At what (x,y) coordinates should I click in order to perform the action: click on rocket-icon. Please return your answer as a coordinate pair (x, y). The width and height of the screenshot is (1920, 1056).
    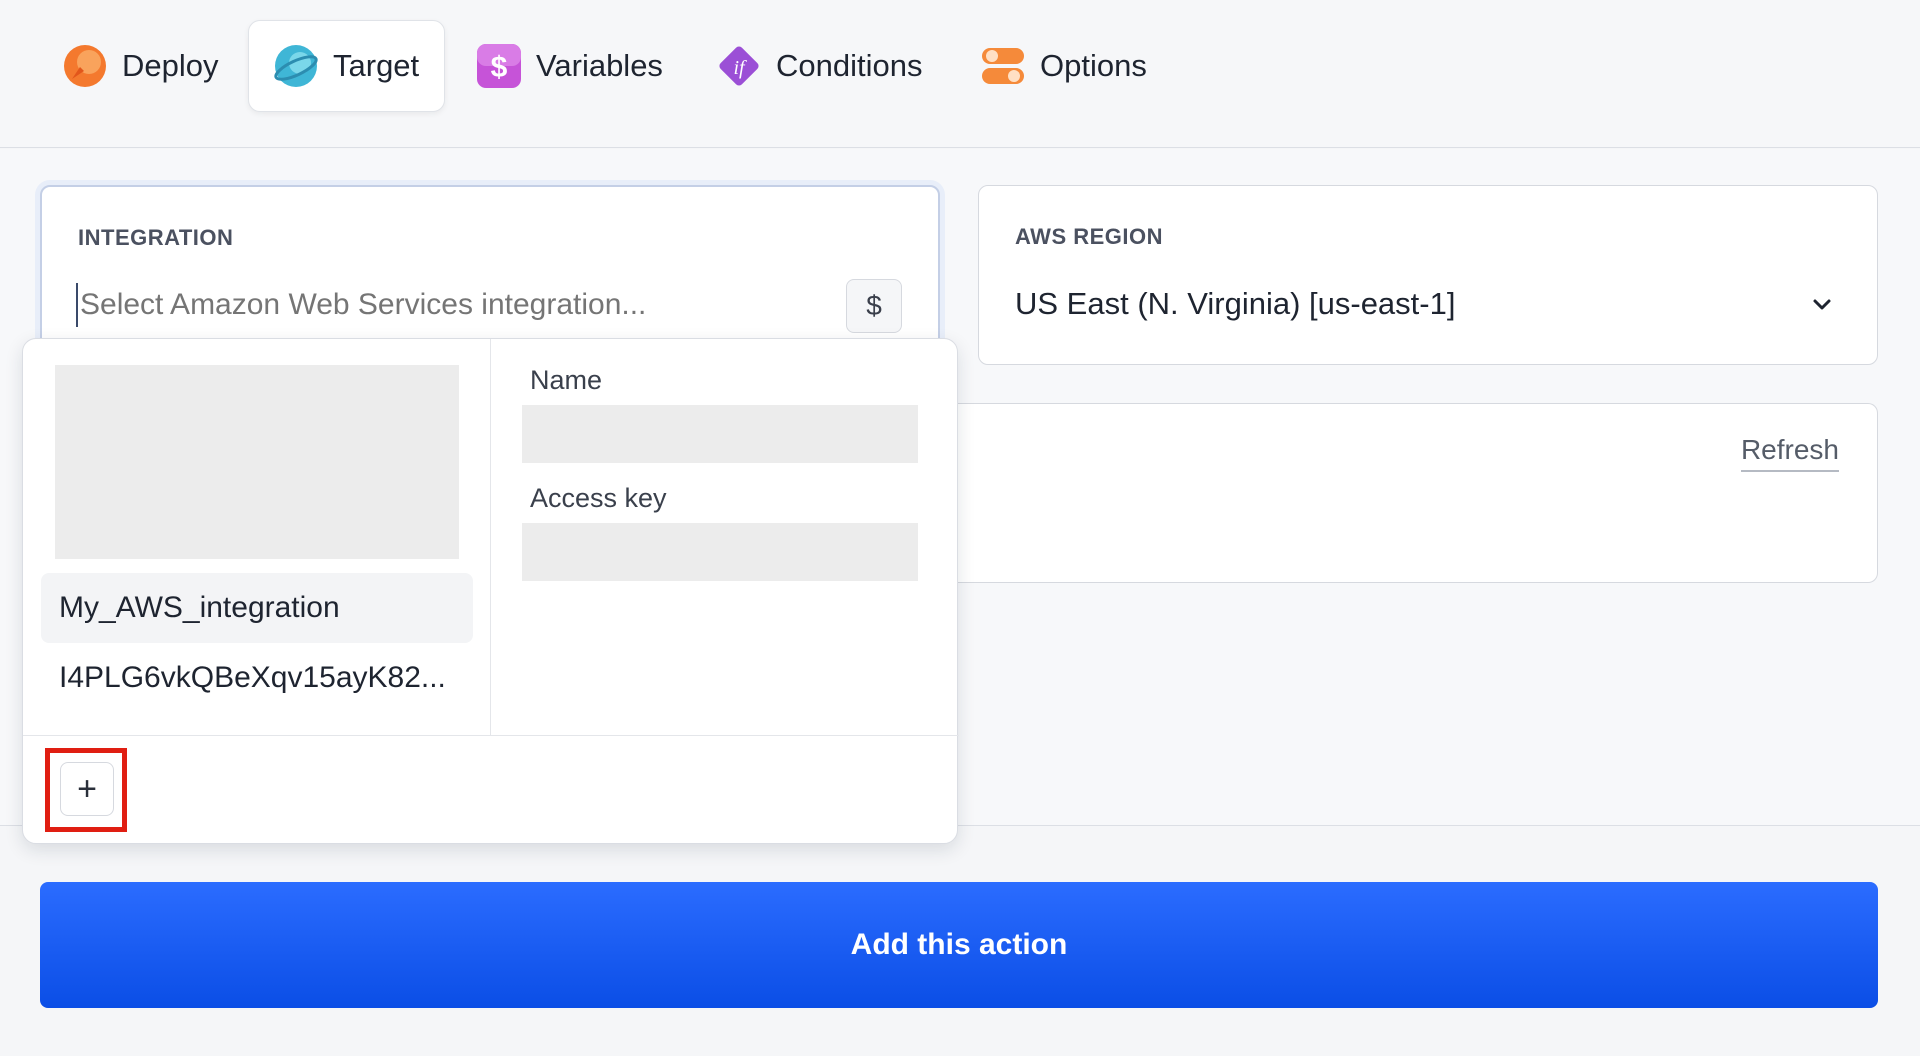
    Looking at the image, I should click on (85, 66).